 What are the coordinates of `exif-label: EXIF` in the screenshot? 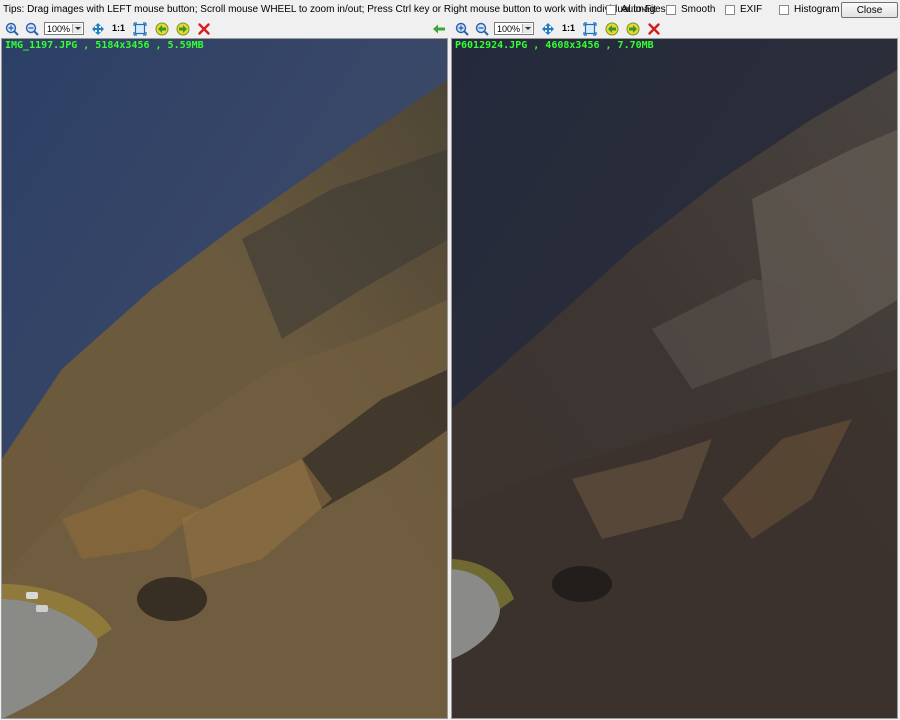 It's located at (751, 9).